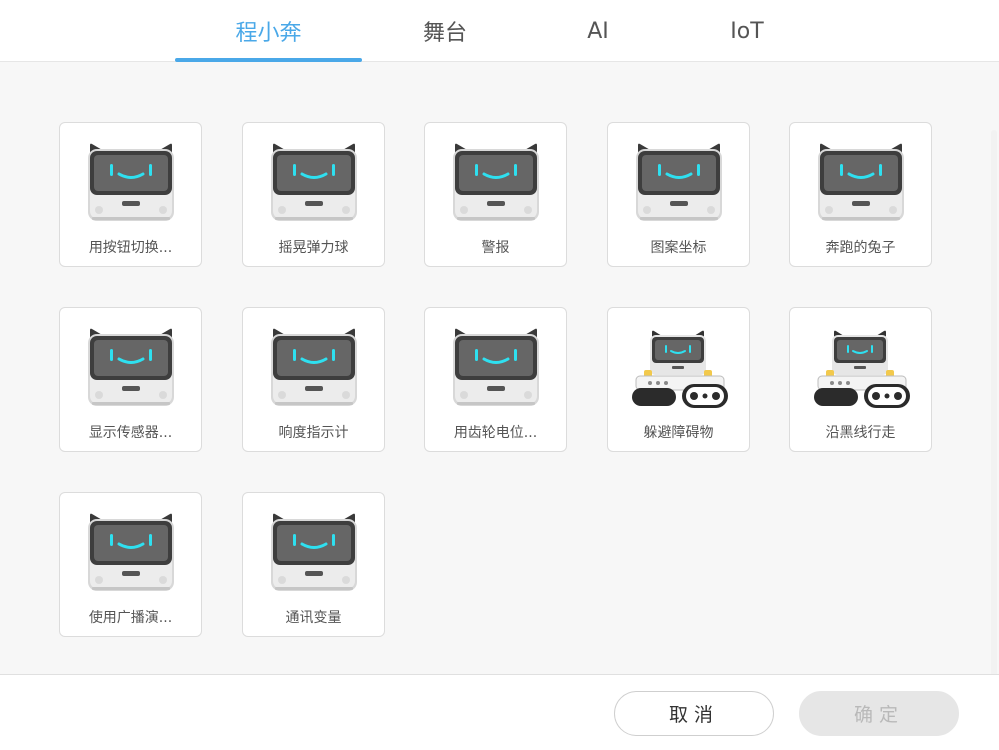 This screenshot has height=750, width=999. Describe the element at coordinates (694, 713) in the screenshot. I see `cancel-button: 取消` at that location.